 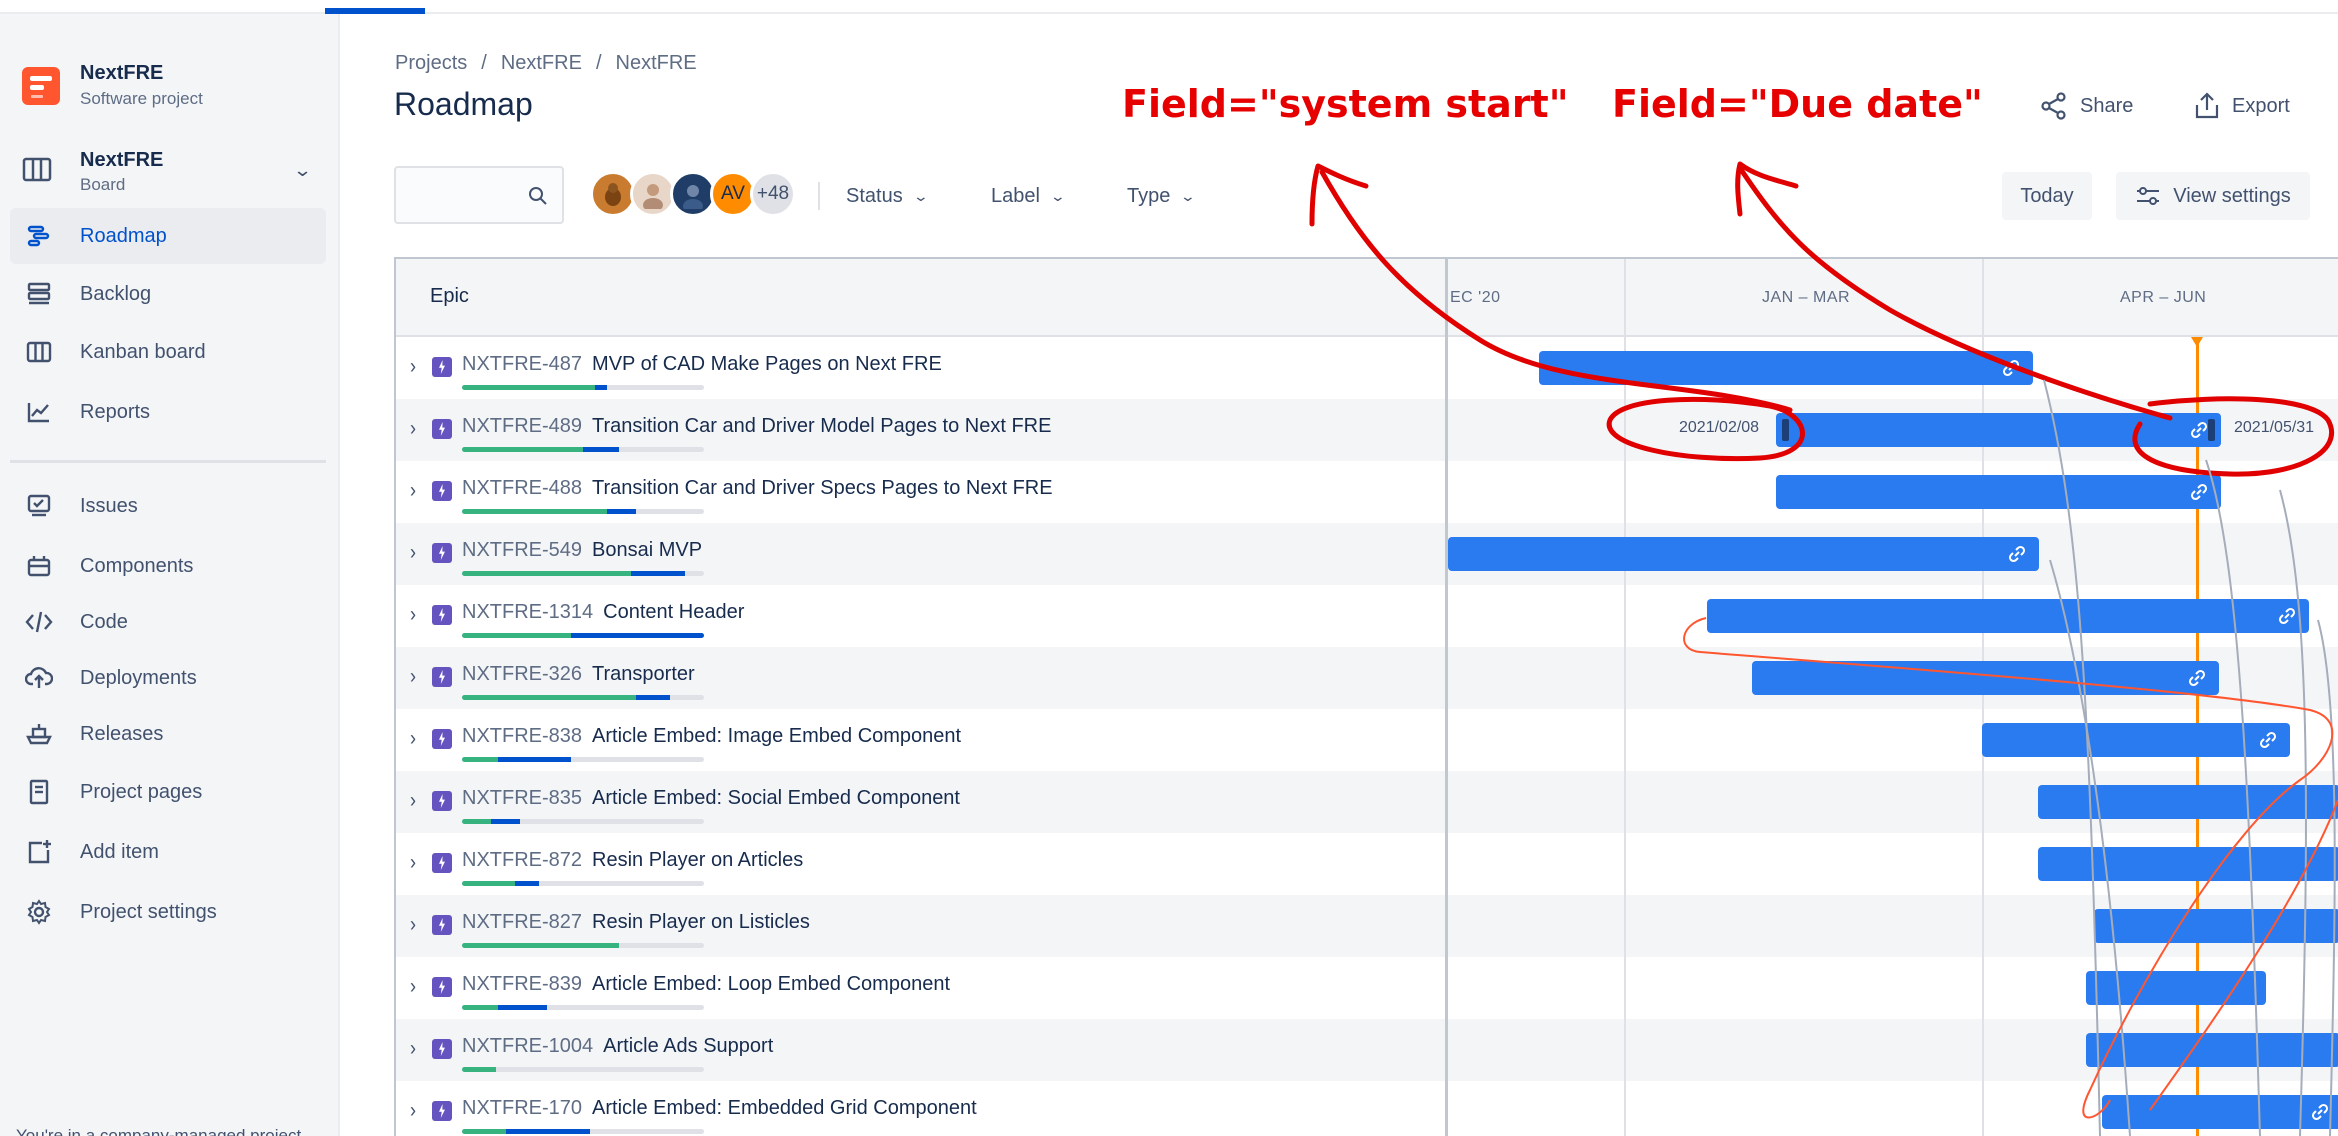 What do you see at coordinates (1367, 926) in the screenshot?
I see `table-row: › NXTFRE-827 Resin Player on Listicles` at bounding box center [1367, 926].